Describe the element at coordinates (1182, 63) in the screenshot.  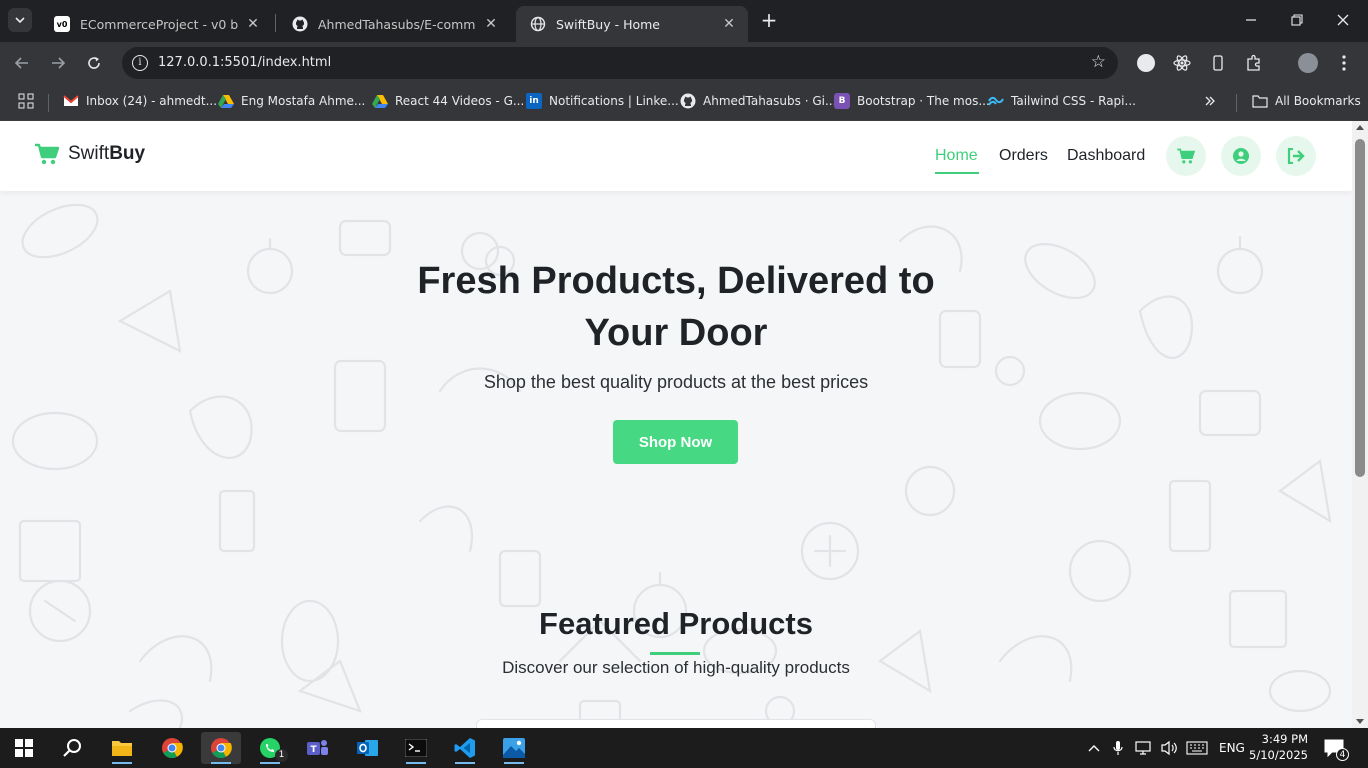
I see `react-devtools-icon` at that location.